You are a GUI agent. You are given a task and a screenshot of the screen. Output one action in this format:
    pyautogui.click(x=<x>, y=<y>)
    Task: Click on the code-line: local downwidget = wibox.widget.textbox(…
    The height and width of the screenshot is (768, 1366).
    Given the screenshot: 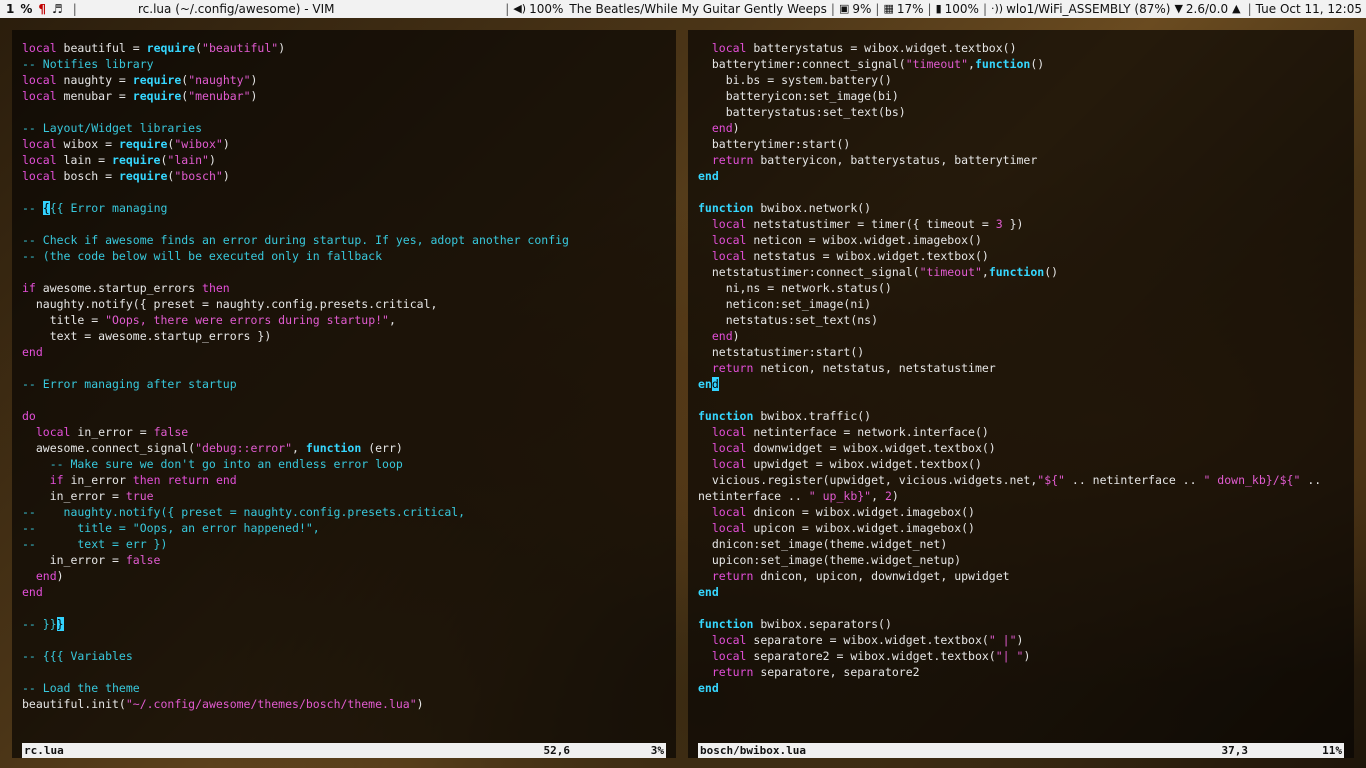 What is the action you would take?
    pyautogui.click(x=1022, y=448)
    